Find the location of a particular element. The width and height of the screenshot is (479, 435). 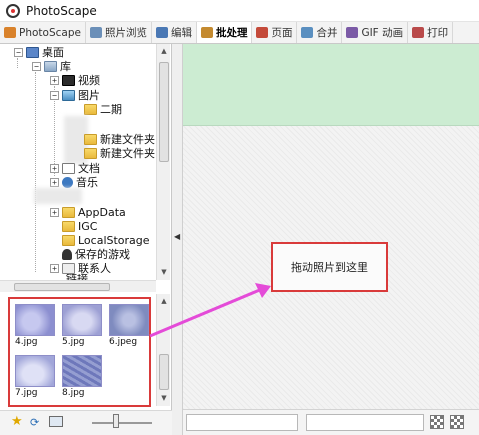

title-bar: PhotoScape is located at coordinates (239, 11).